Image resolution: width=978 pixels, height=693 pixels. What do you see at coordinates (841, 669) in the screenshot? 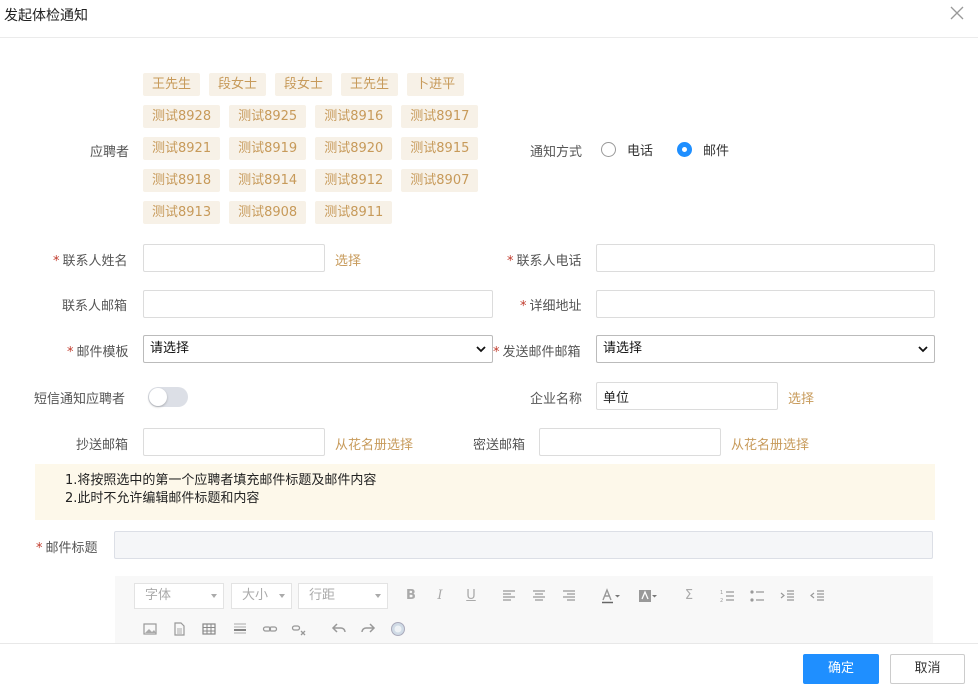
I see `confirm-button: 确定` at bounding box center [841, 669].